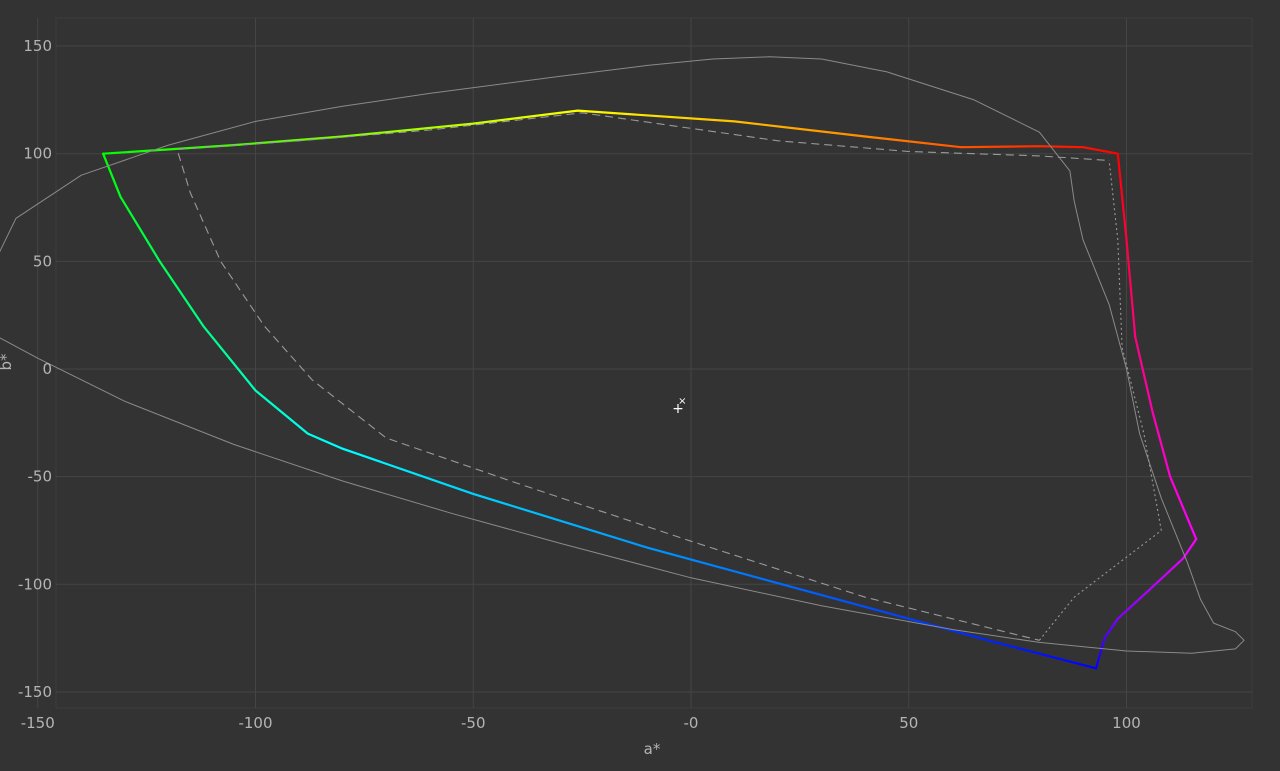 This screenshot has height=771, width=1280. Describe the element at coordinates (38, 723) in the screenshot. I see `x-tick-label: -150` at that location.